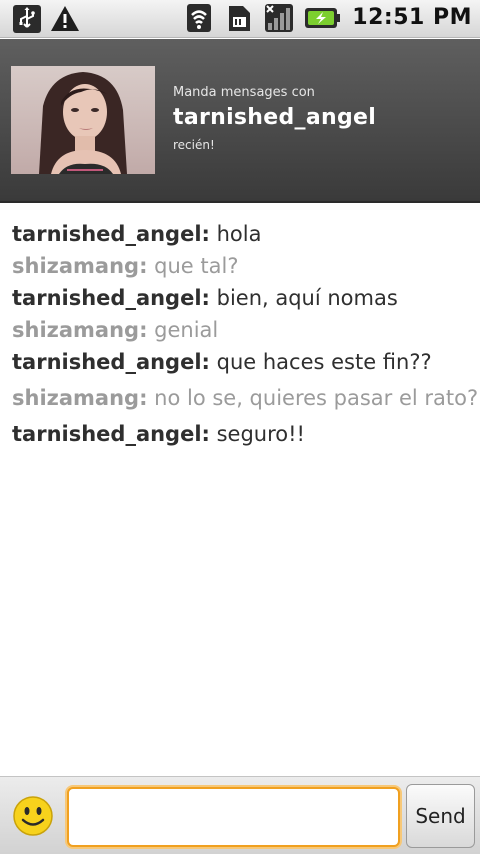  Describe the element at coordinates (323, 18) in the screenshot. I see `battery-charging-icon` at that location.